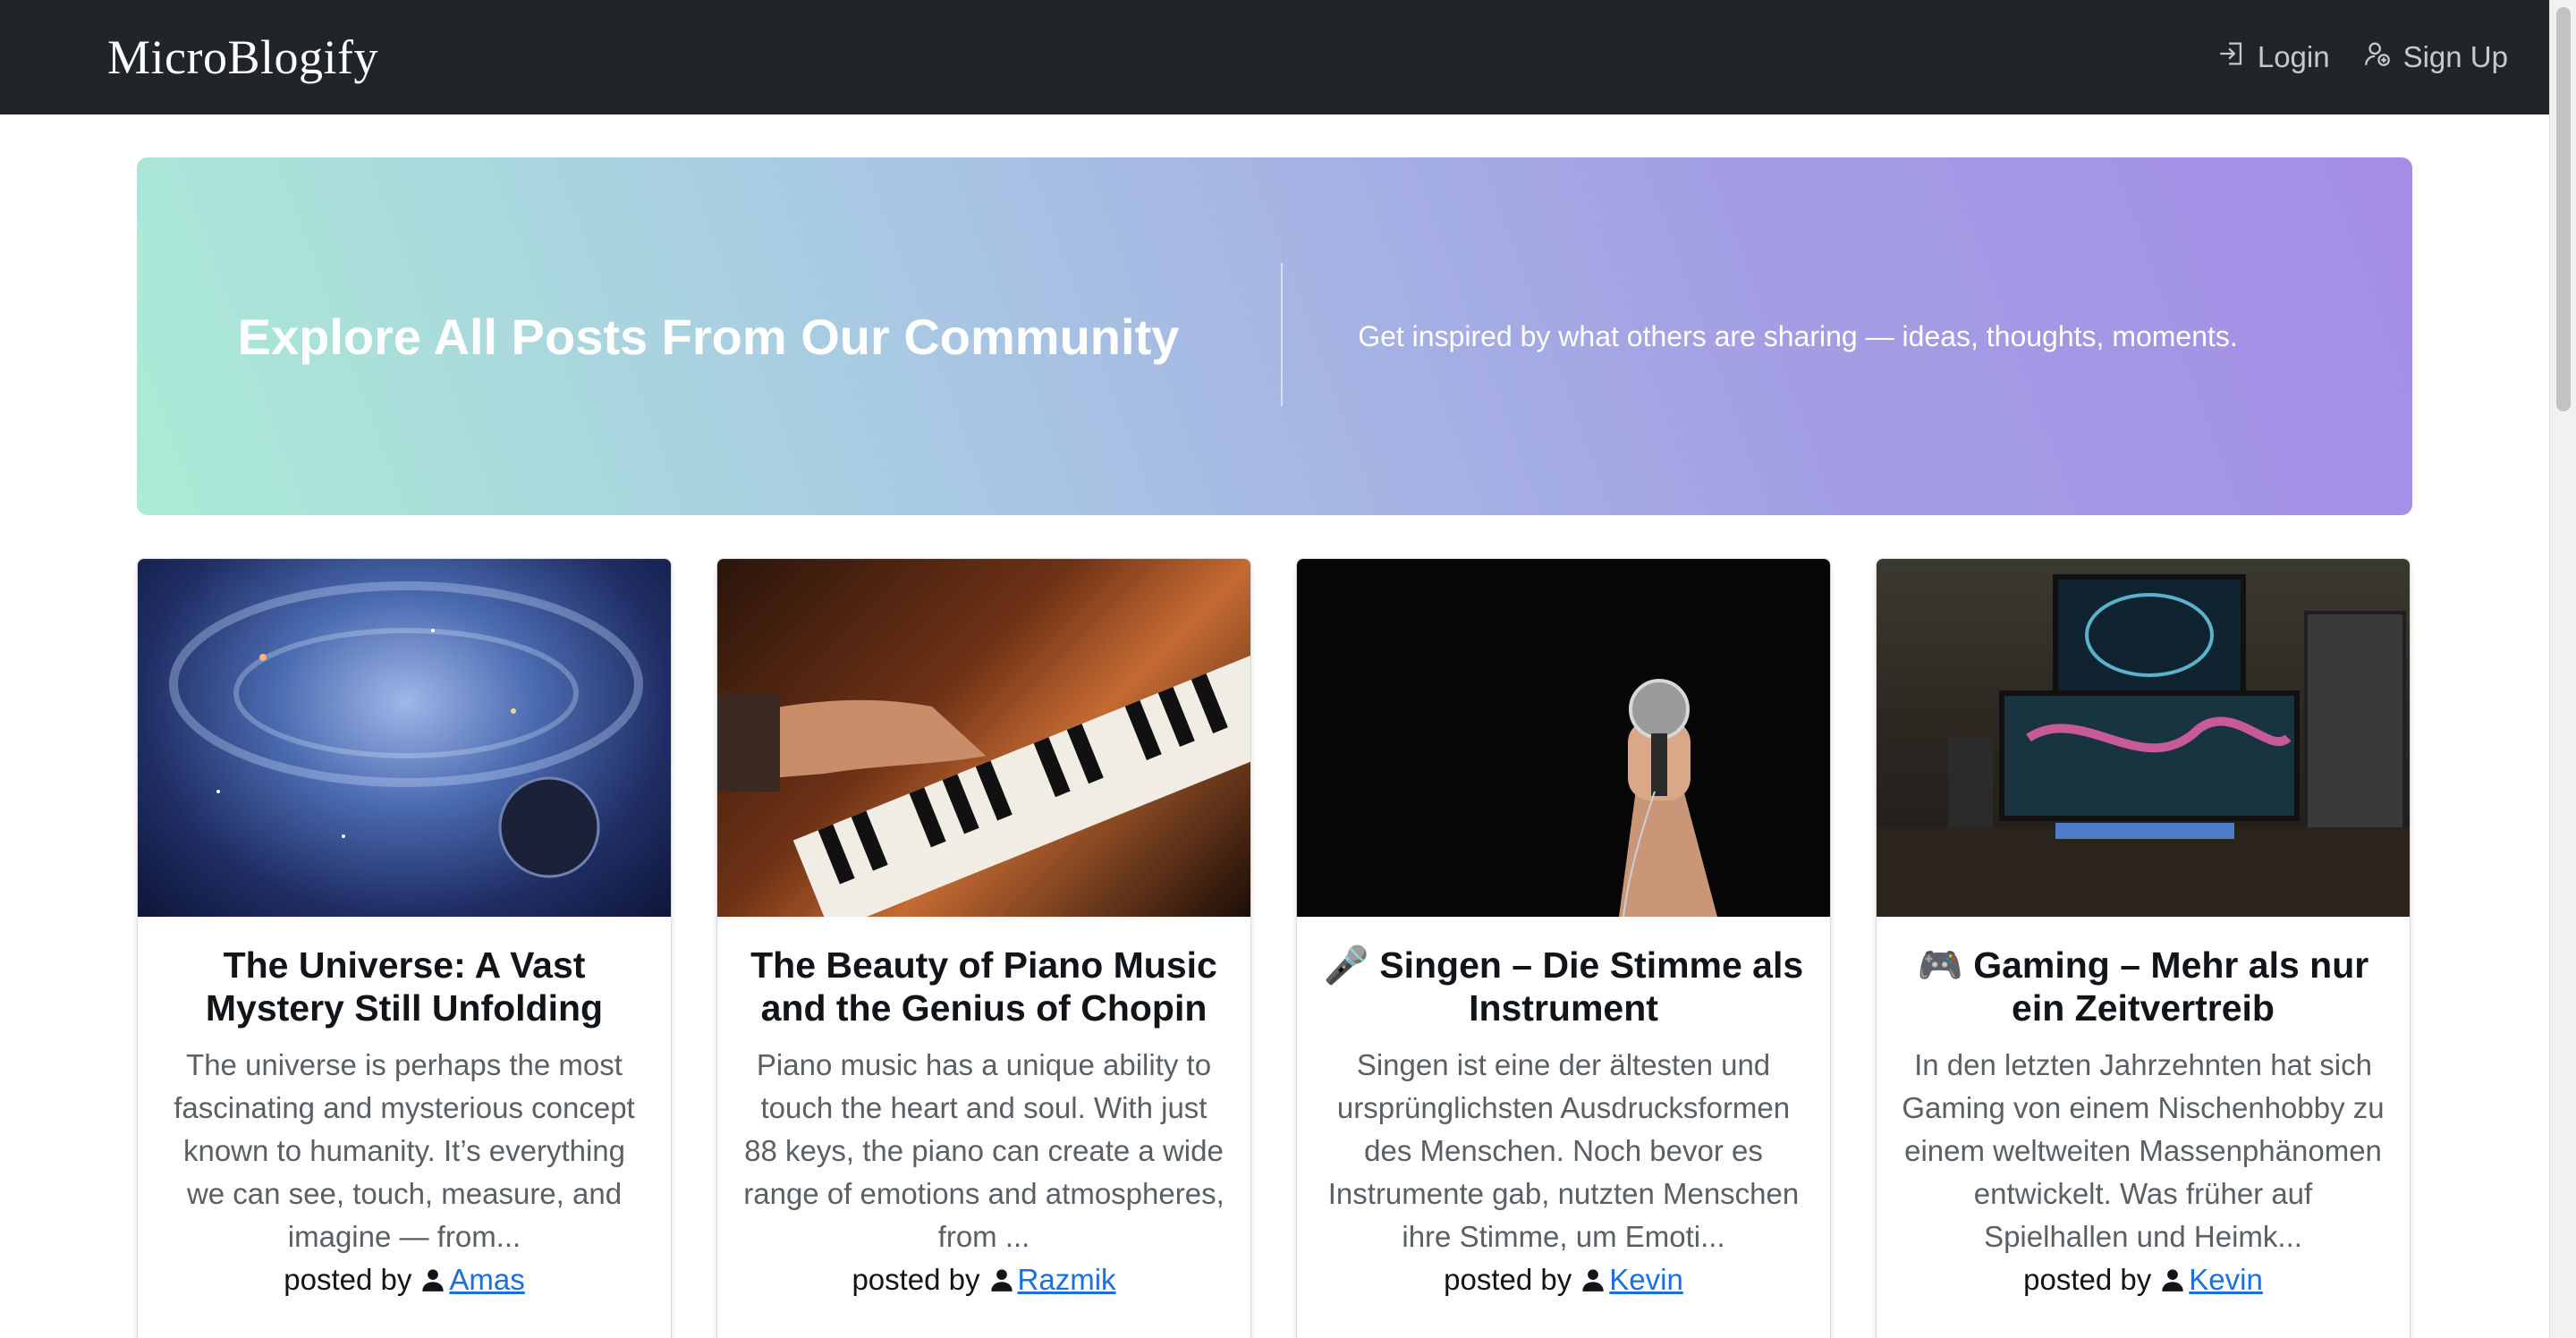 The image size is (2576, 1338). I want to click on login-link: Login, so click(2273, 57).